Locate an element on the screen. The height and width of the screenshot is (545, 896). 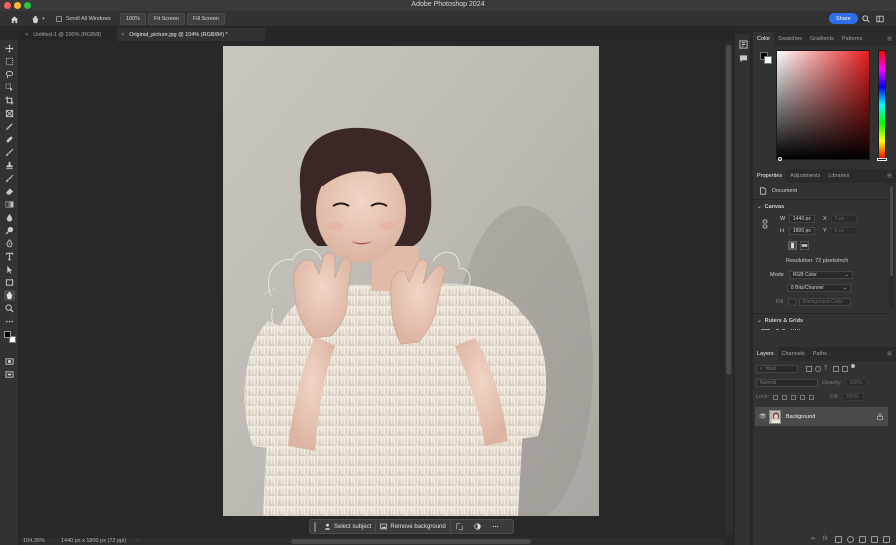
color-swatches-icon is located at coordinates (9, 336).